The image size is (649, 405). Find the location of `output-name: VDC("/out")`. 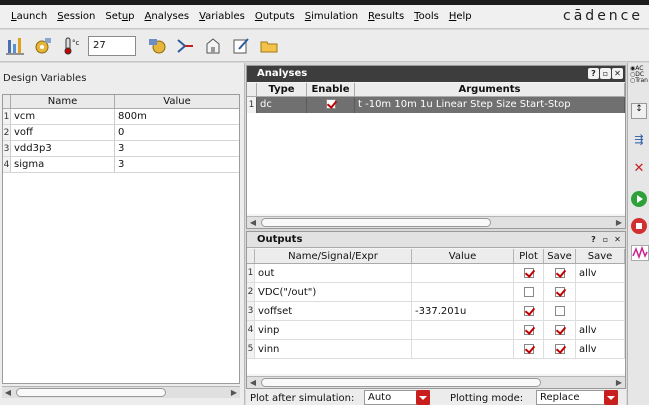

output-name: VDC("/out") is located at coordinates (333, 292).